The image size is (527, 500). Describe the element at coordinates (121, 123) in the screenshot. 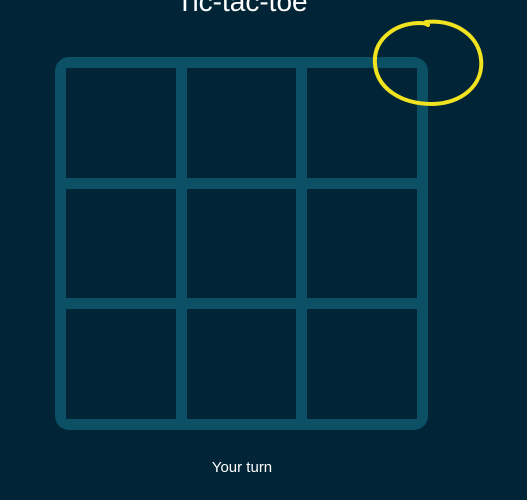

I see `board-cell-r1-c1` at that location.